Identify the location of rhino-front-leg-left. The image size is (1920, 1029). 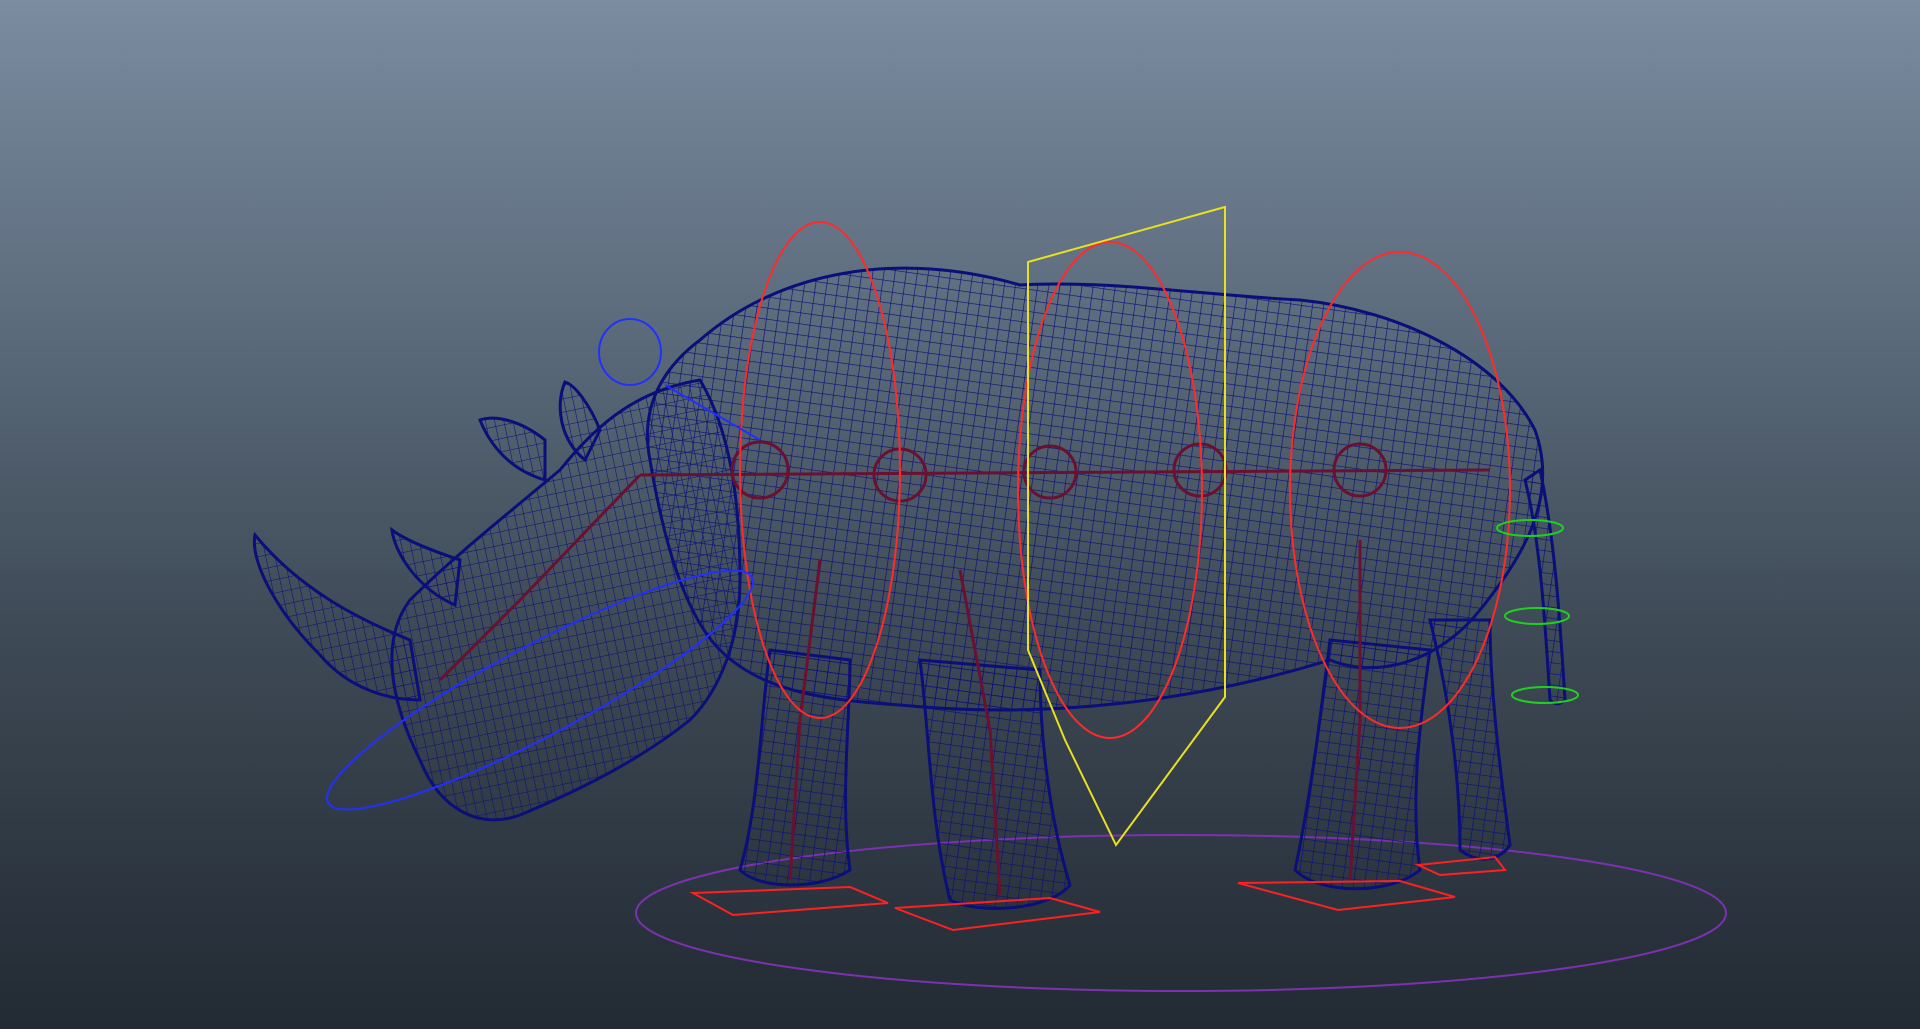
(795, 767).